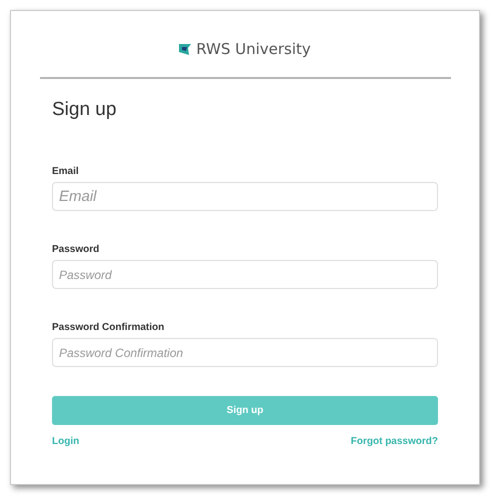 This screenshot has height=495, width=492. What do you see at coordinates (85, 110) in the screenshot?
I see `page-title: Sign up` at bounding box center [85, 110].